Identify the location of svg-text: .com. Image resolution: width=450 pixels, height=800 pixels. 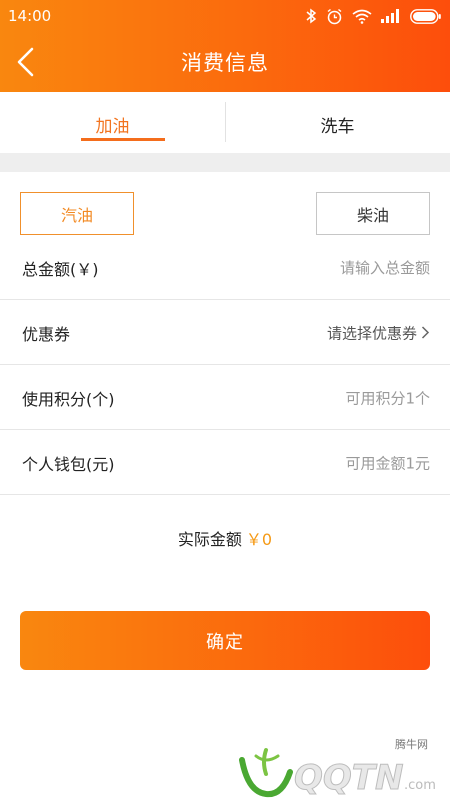
(420, 785).